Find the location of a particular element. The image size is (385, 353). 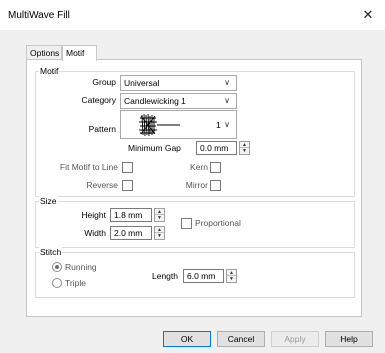

group-select: Universal ∨ is located at coordinates (178, 83).